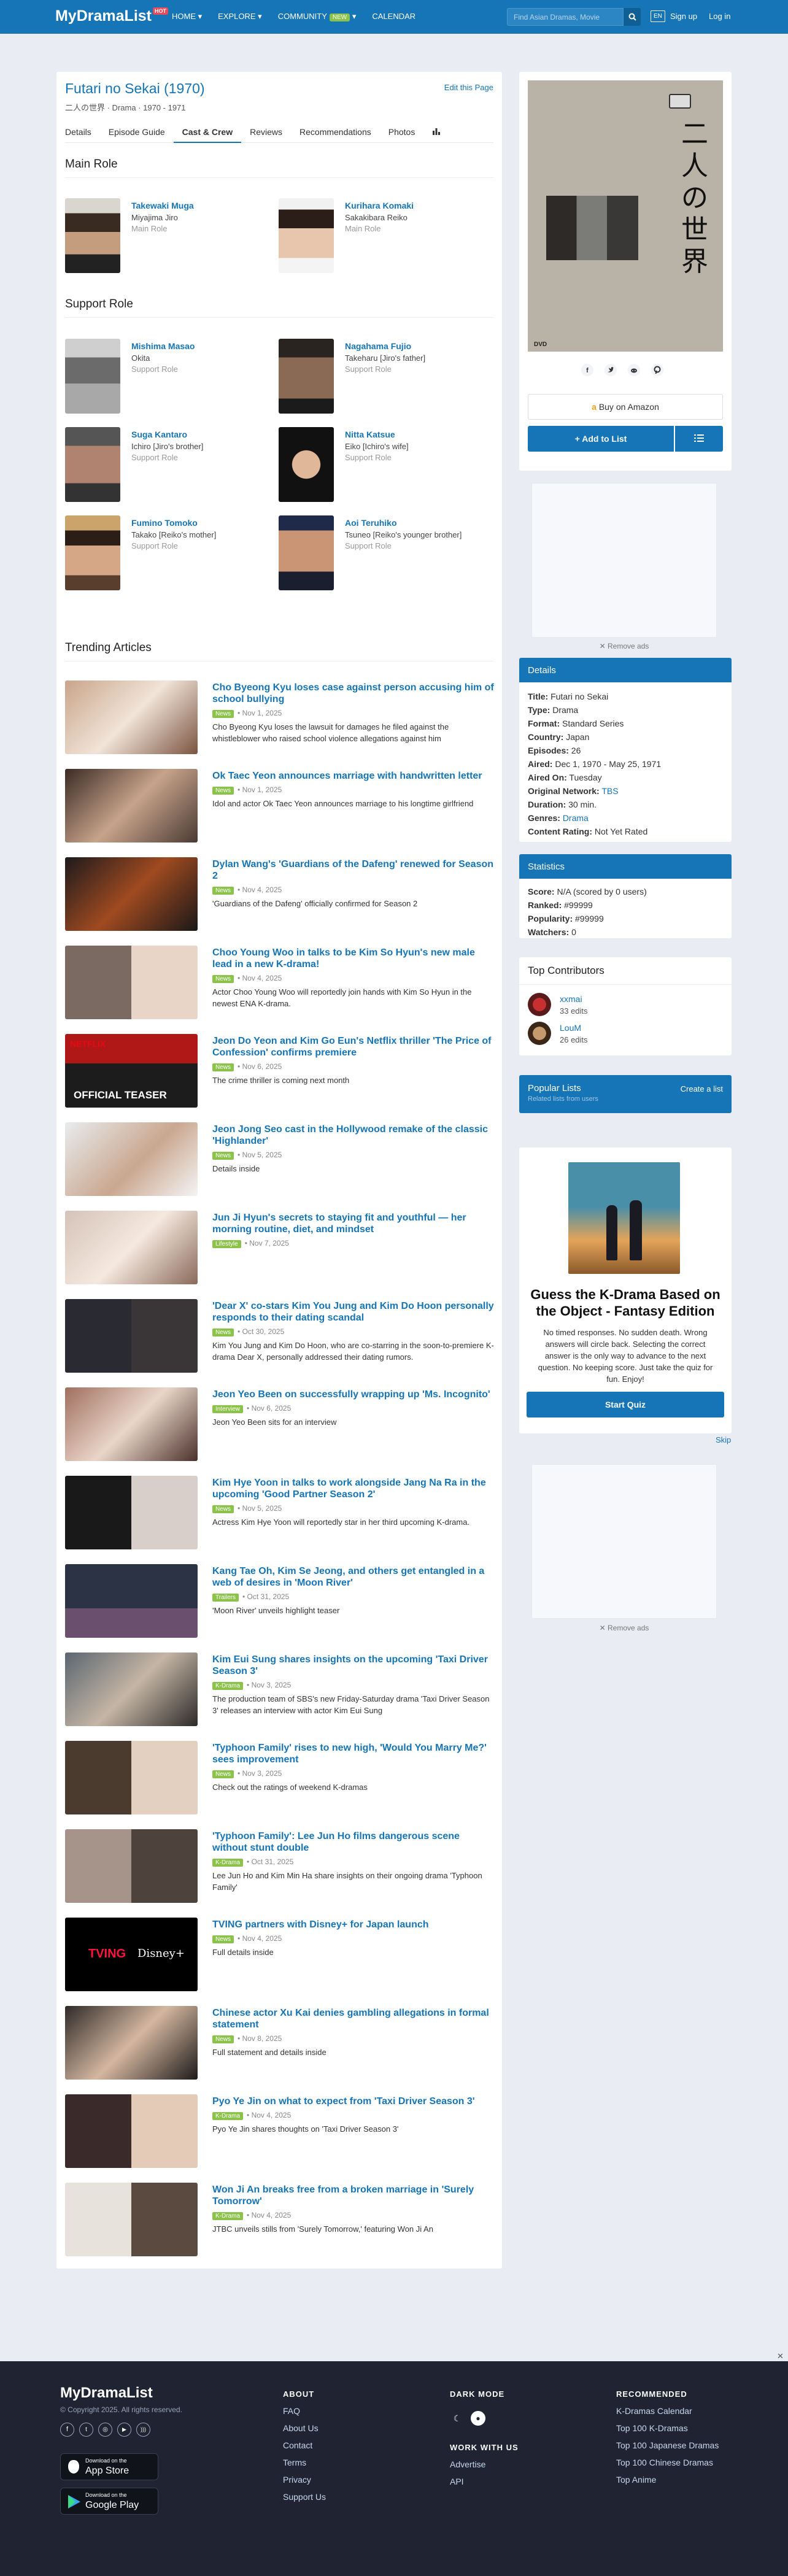 The width and height of the screenshot is (788, 2576). What do you see at coordinates (587, 370) in the screenshot?
I see `facebook-icon: f` at bounding box center [587, 370].